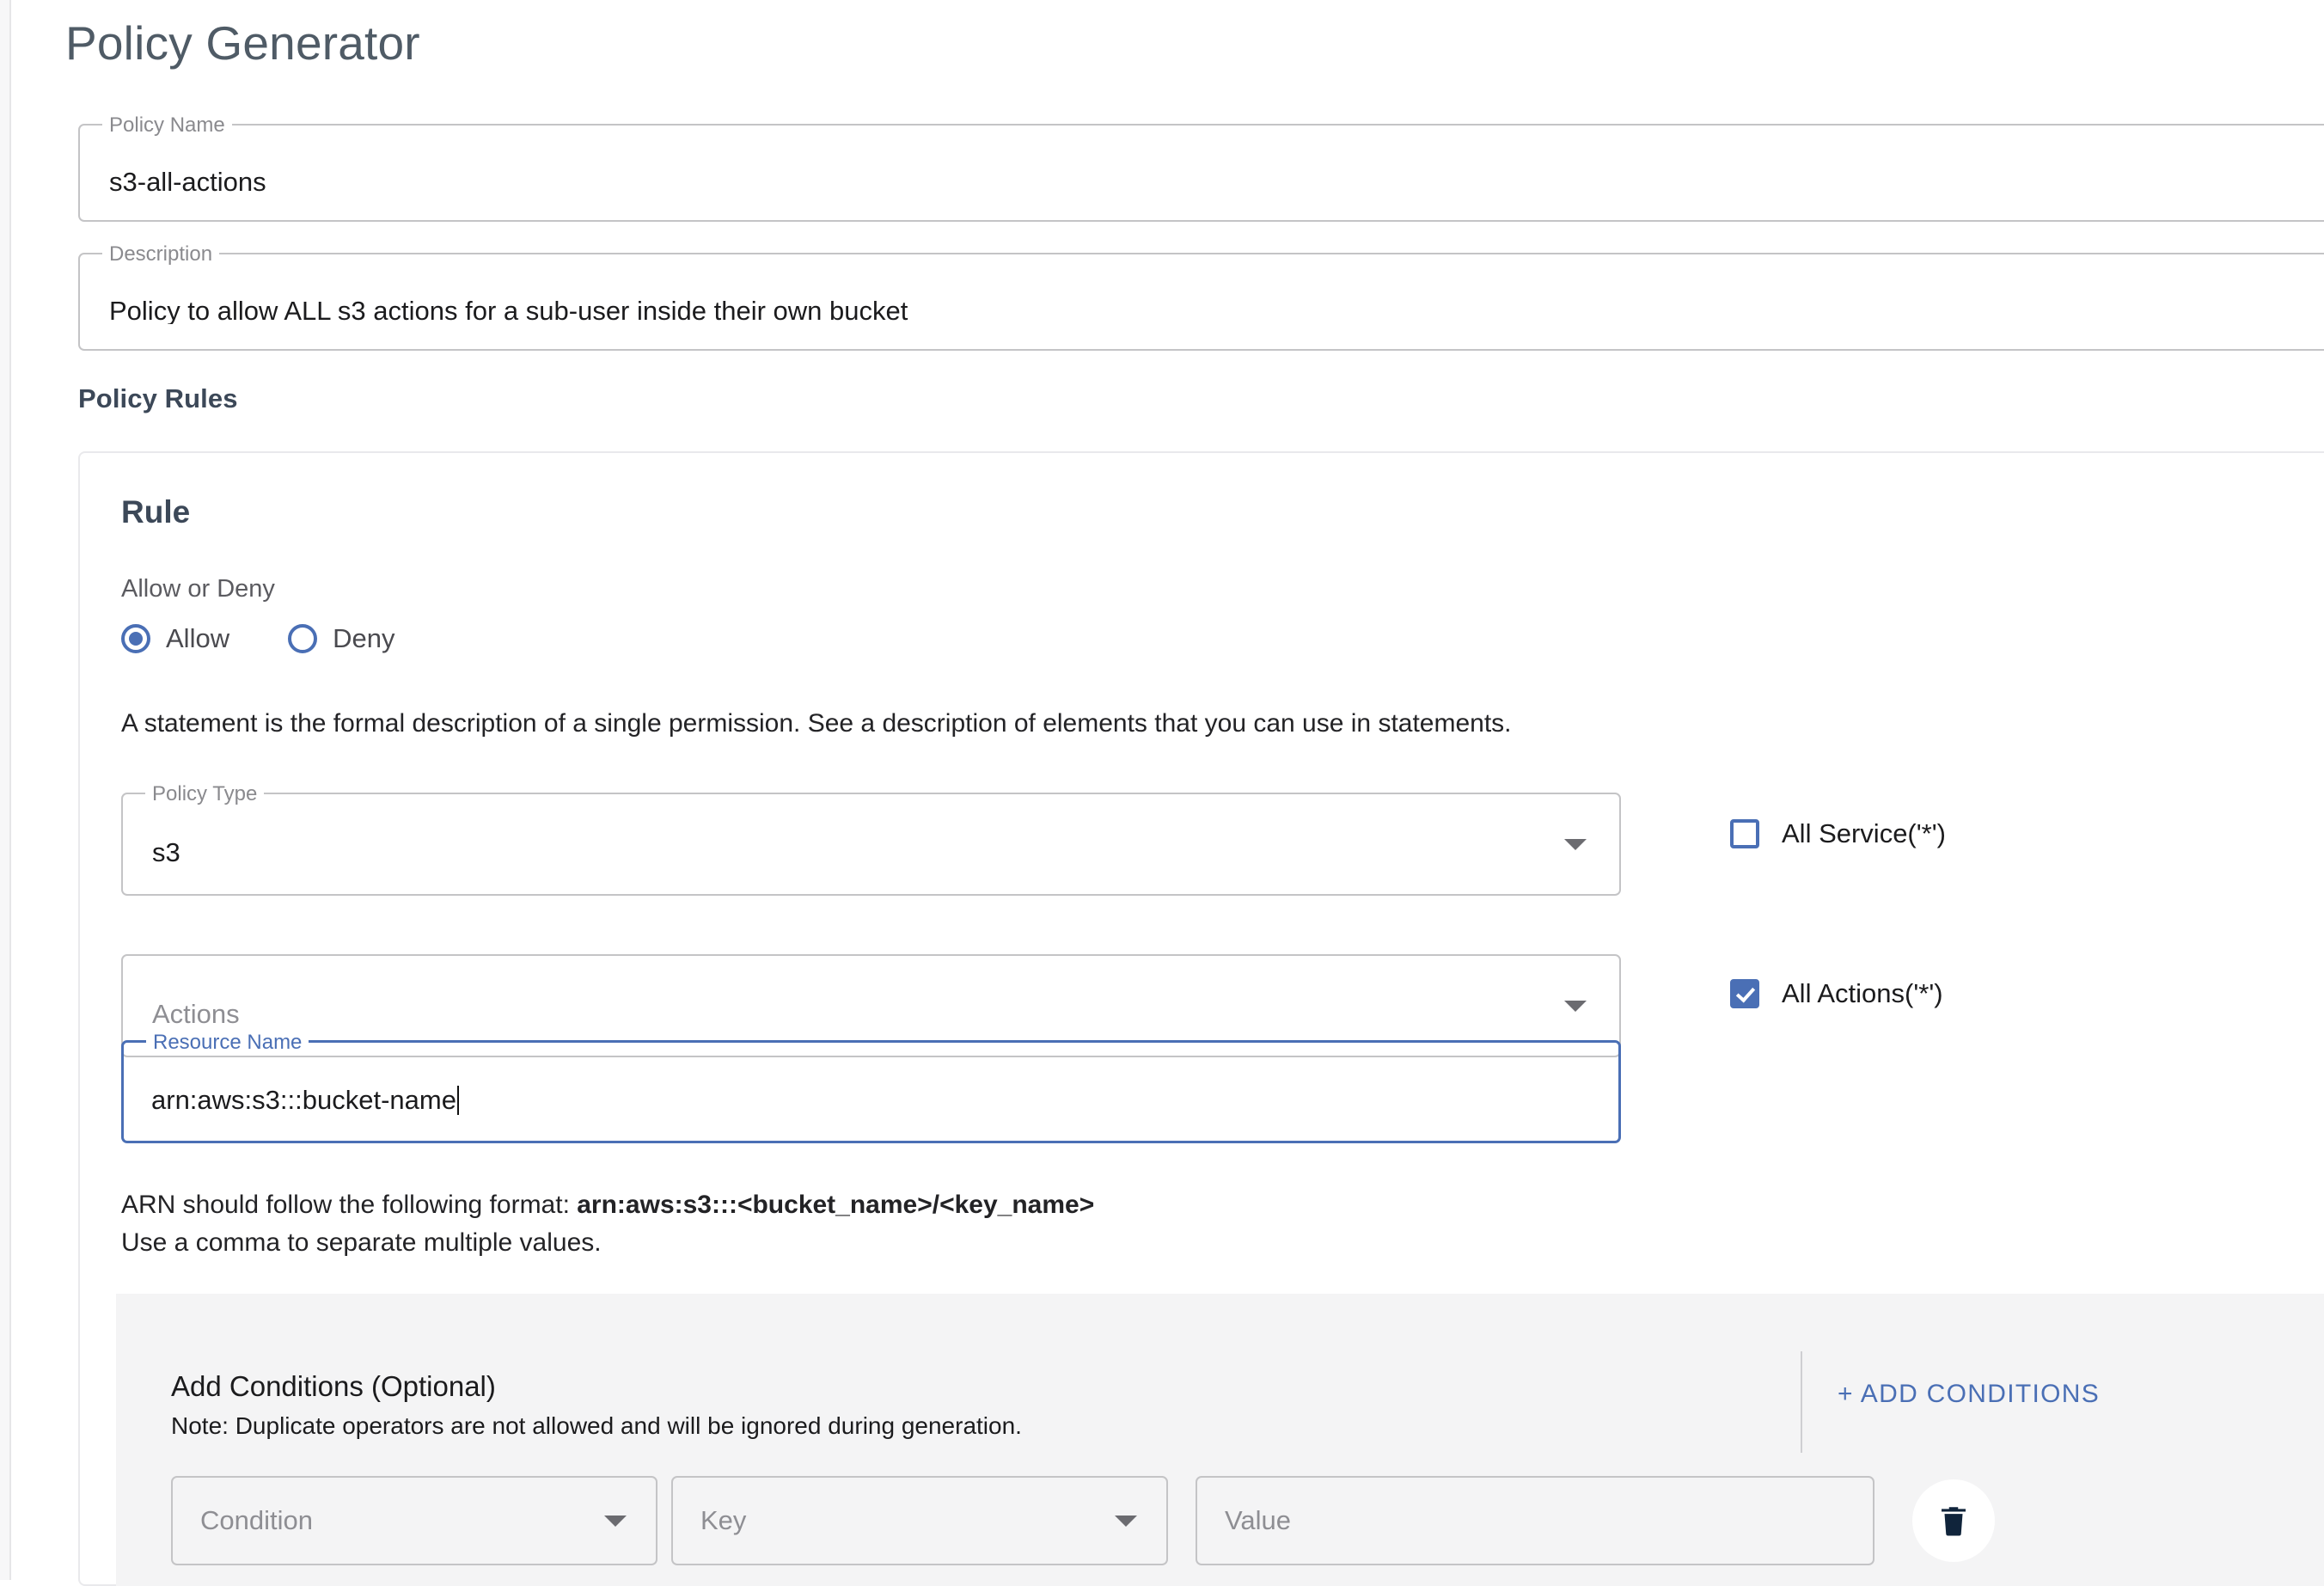  Describe the element at coordinates (1969, 1394) in the screenshot. I see `add-conditions-button: + ADD CONDITIONS` at that location.